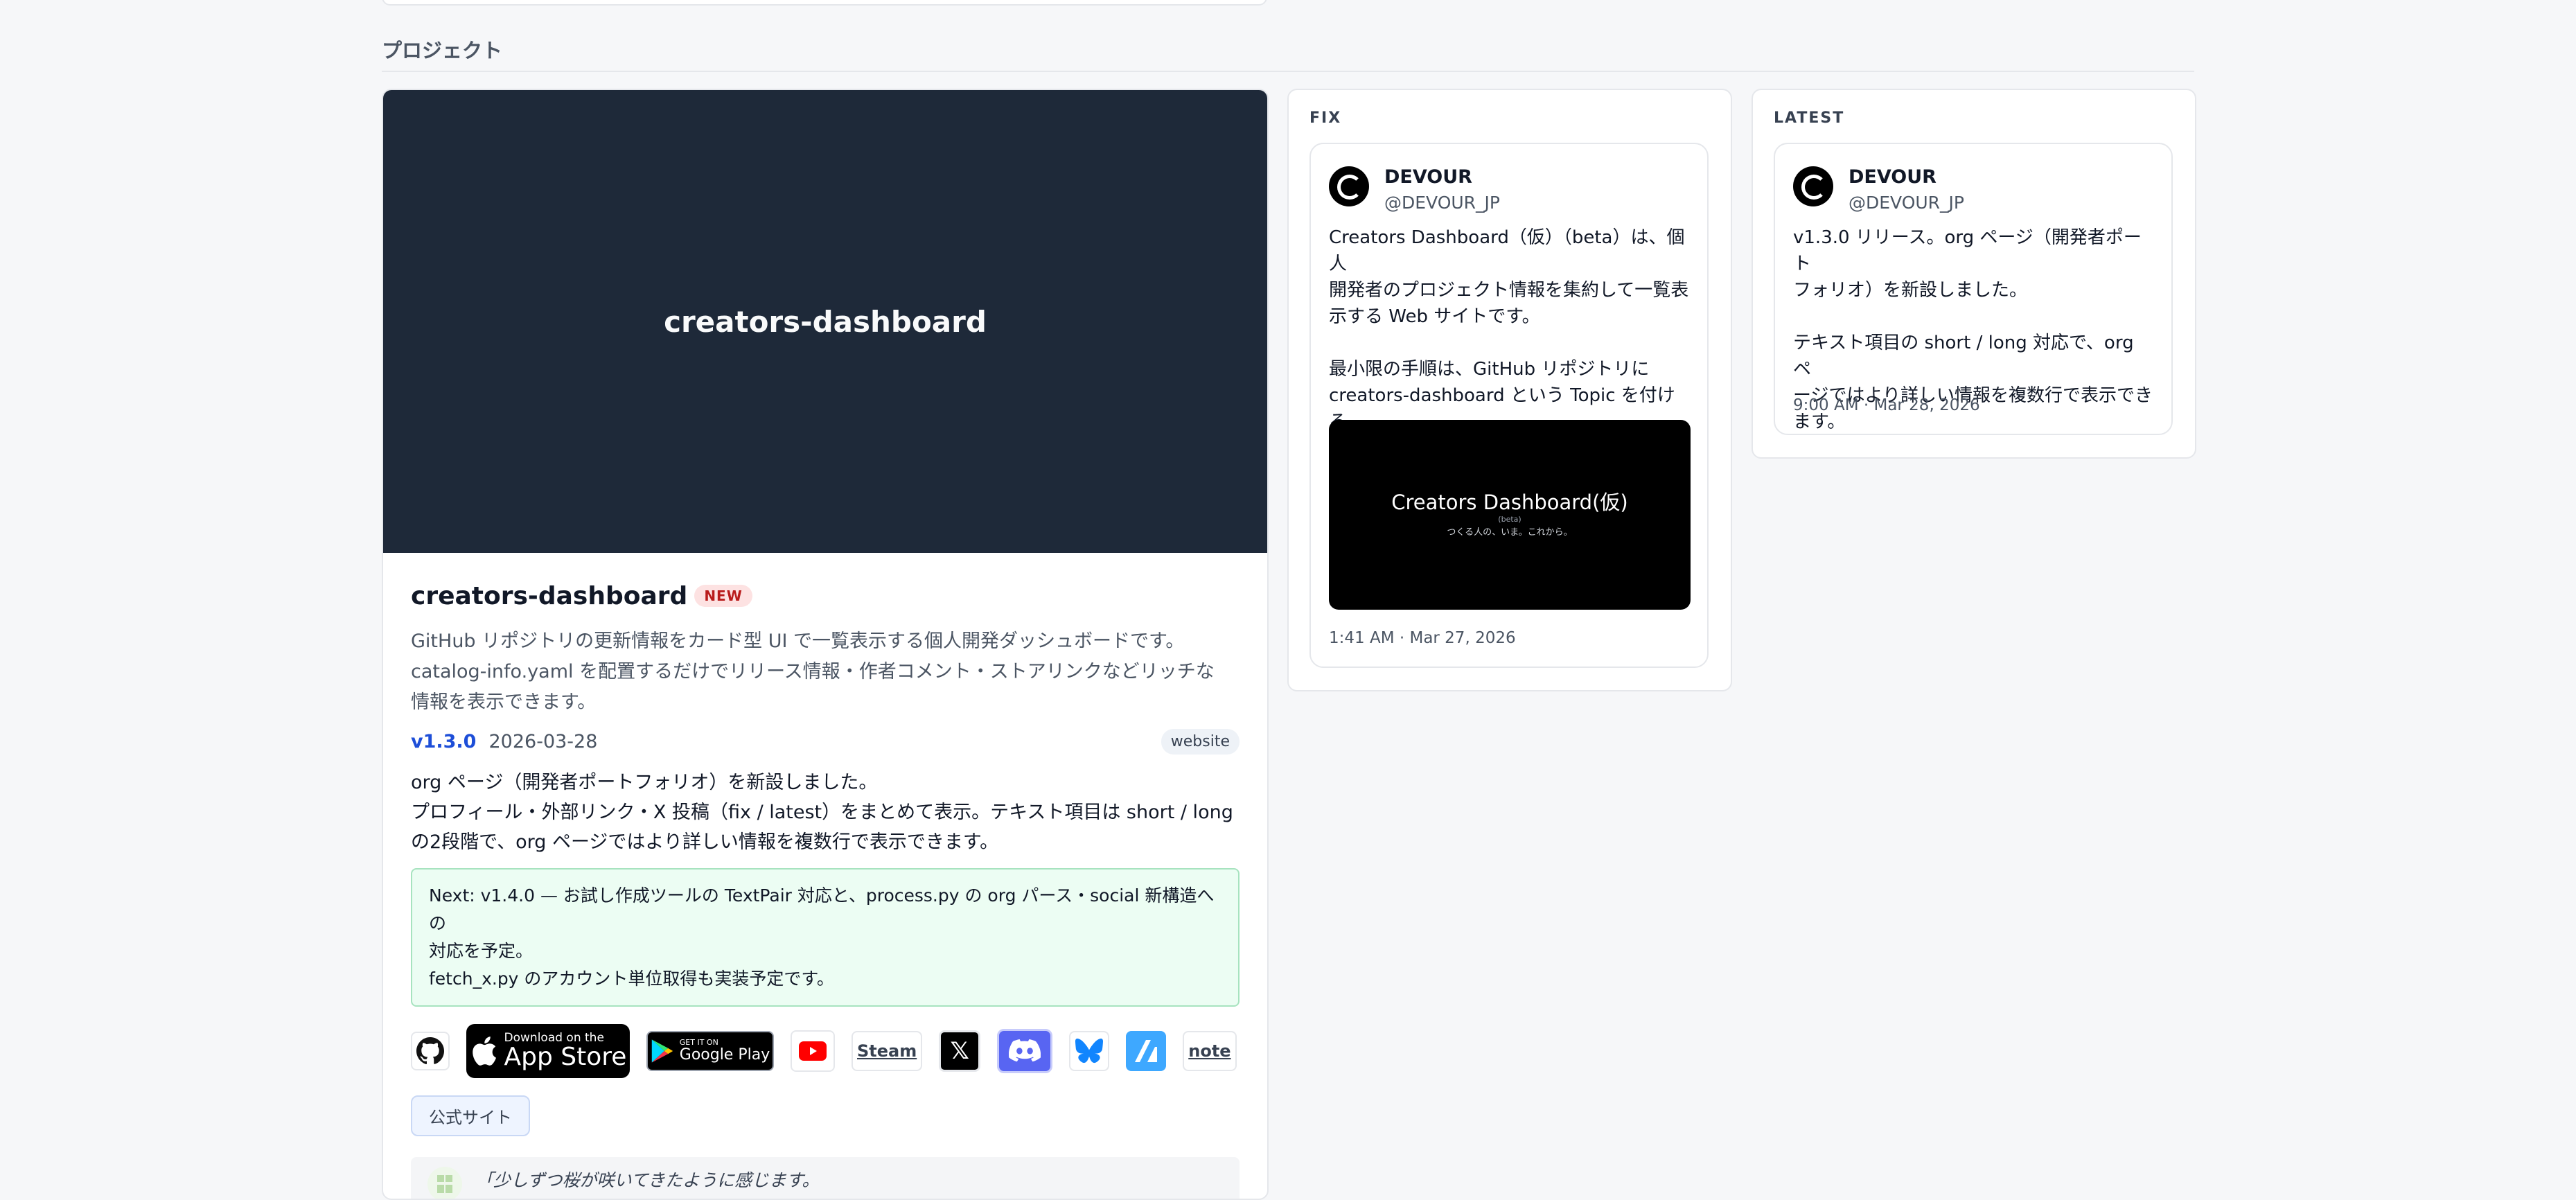 The height and width of the screenshot is (1200, 2576). Describe the element at coordinates (724, 1055) in the screenshot. I see `googleplay-big-text: Google Play` at that location.